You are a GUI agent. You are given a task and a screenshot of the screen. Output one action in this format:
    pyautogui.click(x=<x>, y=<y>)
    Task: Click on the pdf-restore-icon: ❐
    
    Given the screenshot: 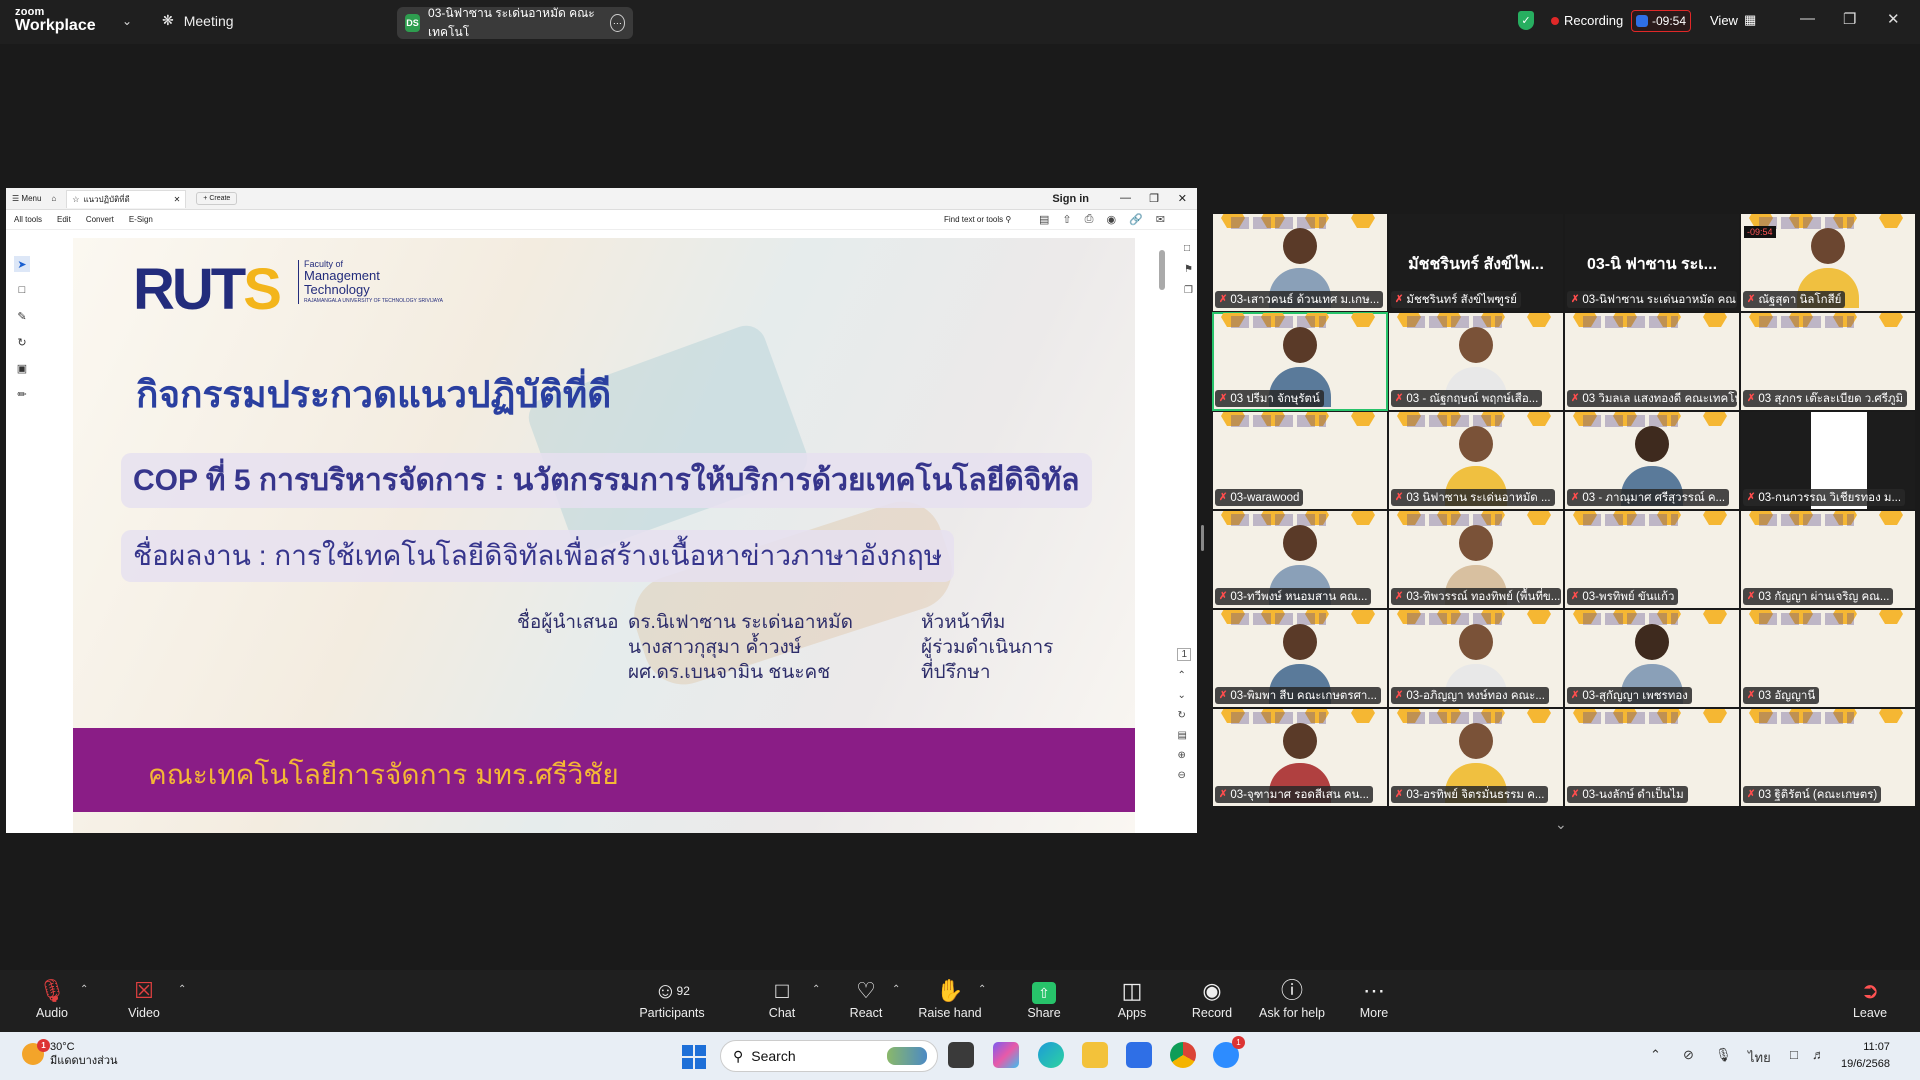 What is the action you would take?
    pyautogui.click(x=1154, y=198)
    